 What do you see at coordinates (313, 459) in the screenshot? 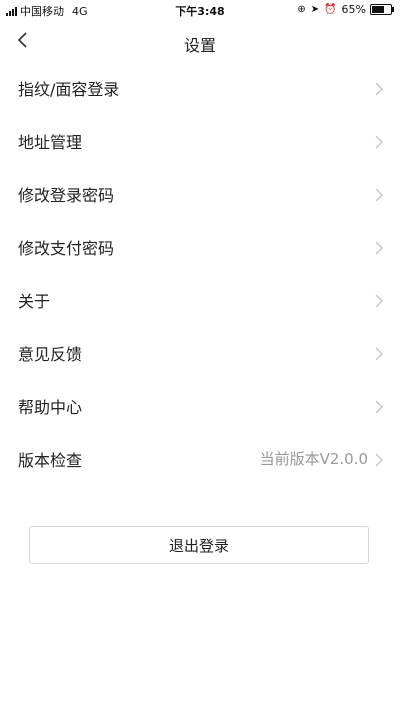
I see `current-version: 当前版本V2.0.0` at bounding box center [313, 459].